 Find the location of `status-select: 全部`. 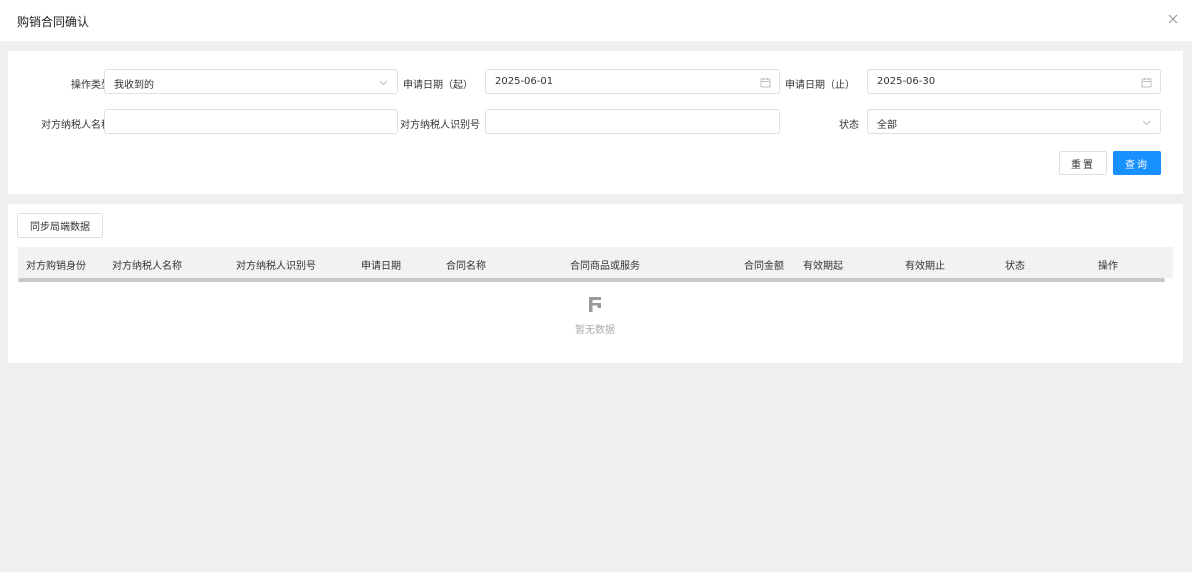

status-select: 全部 is located at coordinates (1014, 121).